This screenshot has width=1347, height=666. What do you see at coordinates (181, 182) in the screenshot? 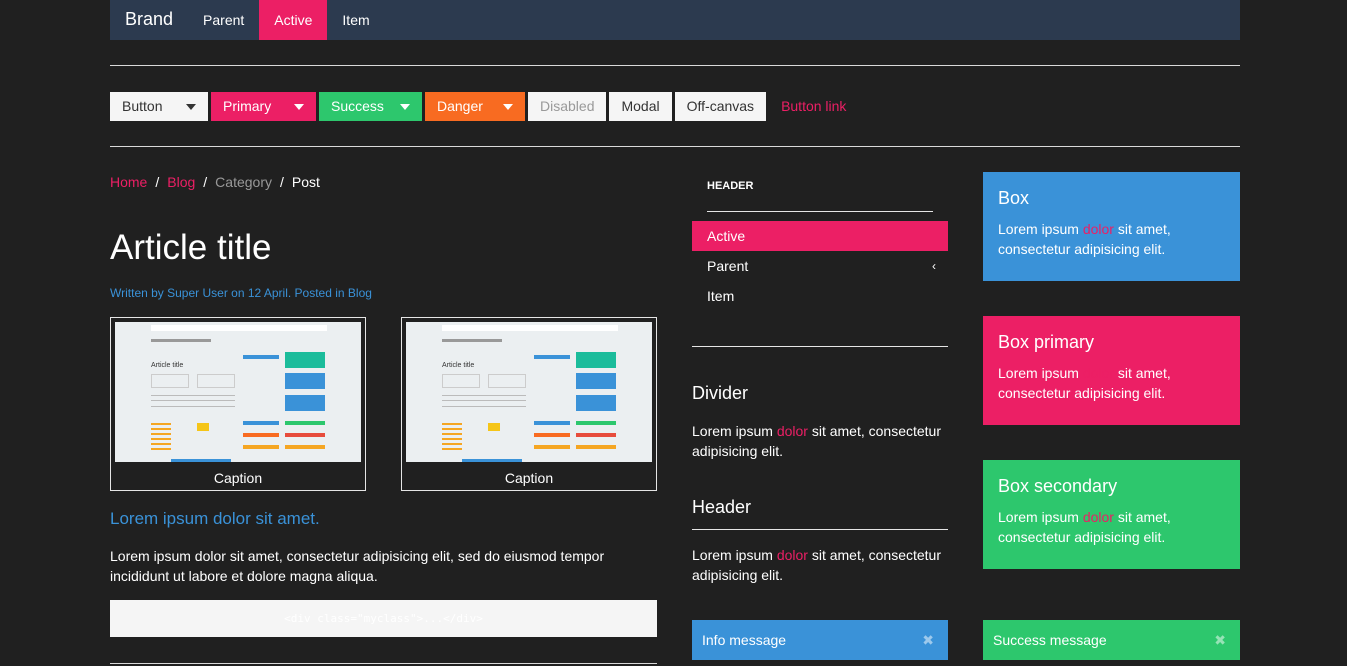
I see `breadcrumb-blog: Blog` at bounding box center [181, 182].